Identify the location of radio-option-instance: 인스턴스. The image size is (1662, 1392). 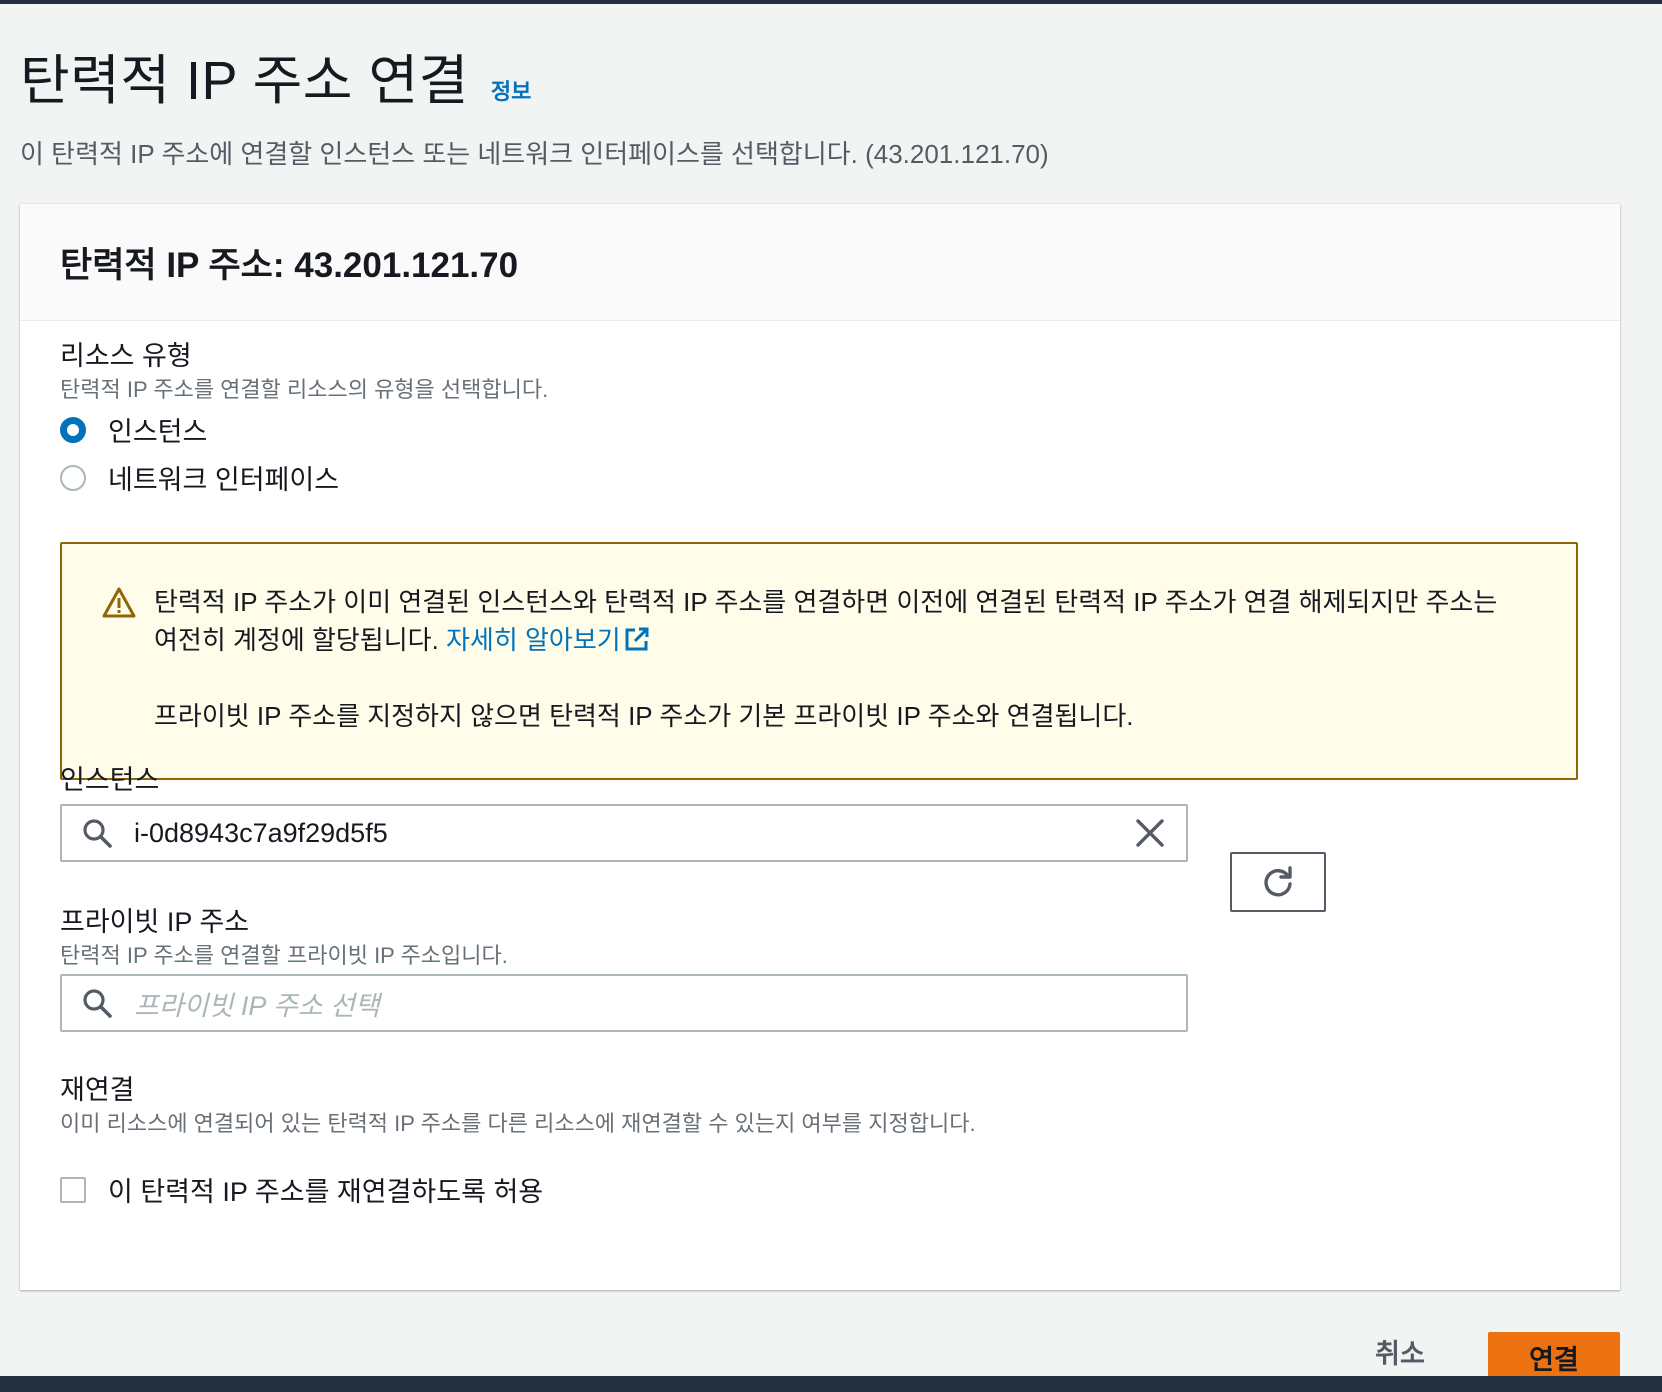
(133, 429).